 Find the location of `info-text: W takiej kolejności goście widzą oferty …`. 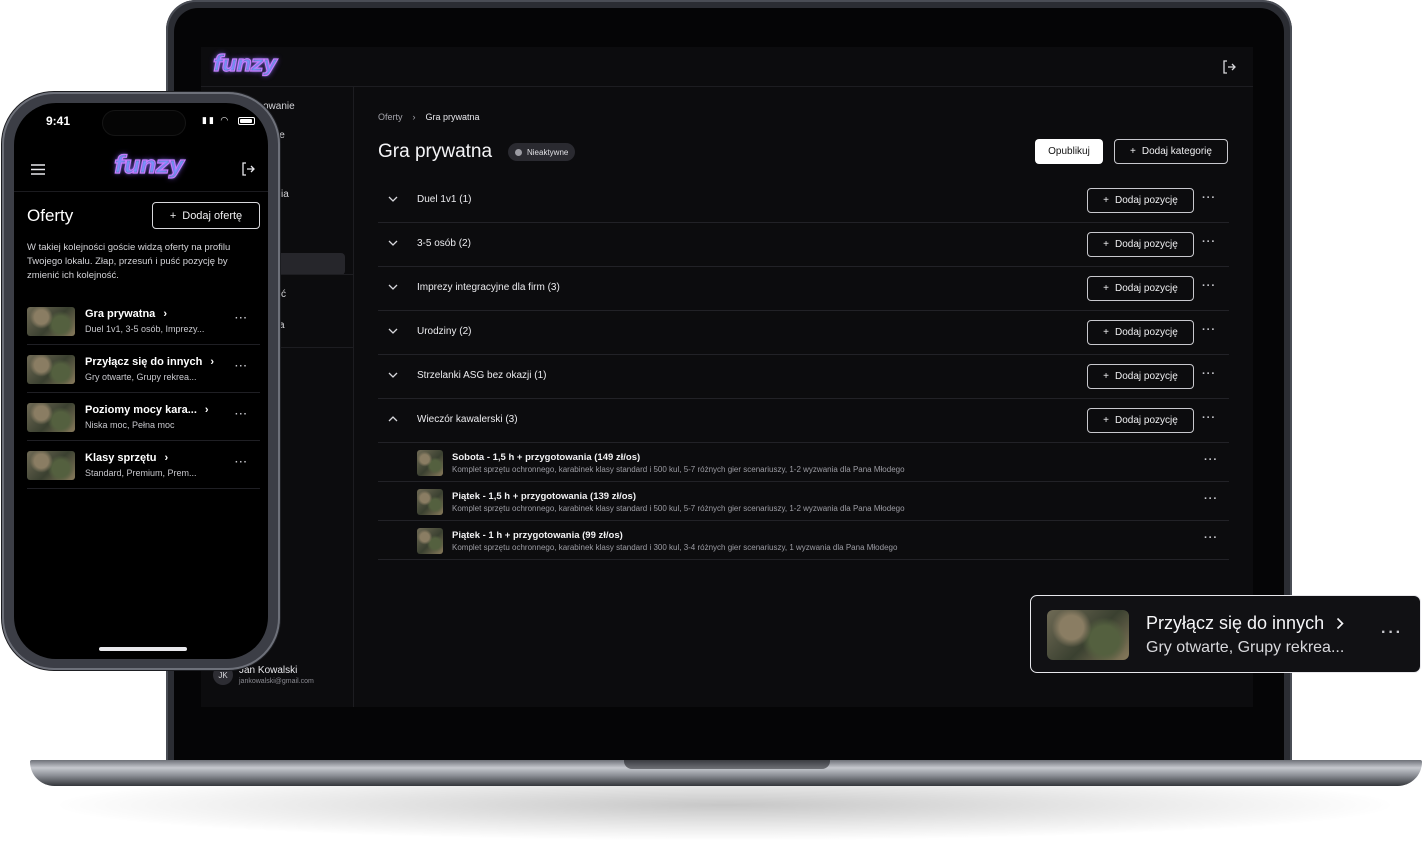

info-text: W takiej kolejności goście widzą oferty … is located at coordinates (129, 261).